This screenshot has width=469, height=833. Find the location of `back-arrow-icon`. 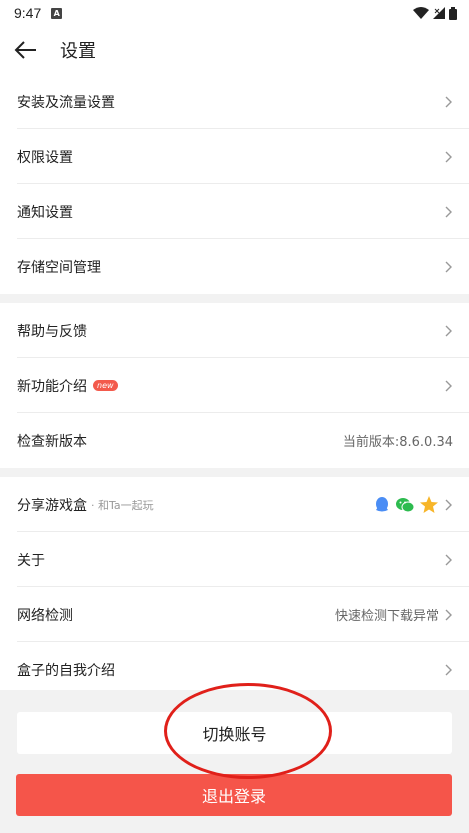

back-arrow-icon is located at coordinates (25, 50).